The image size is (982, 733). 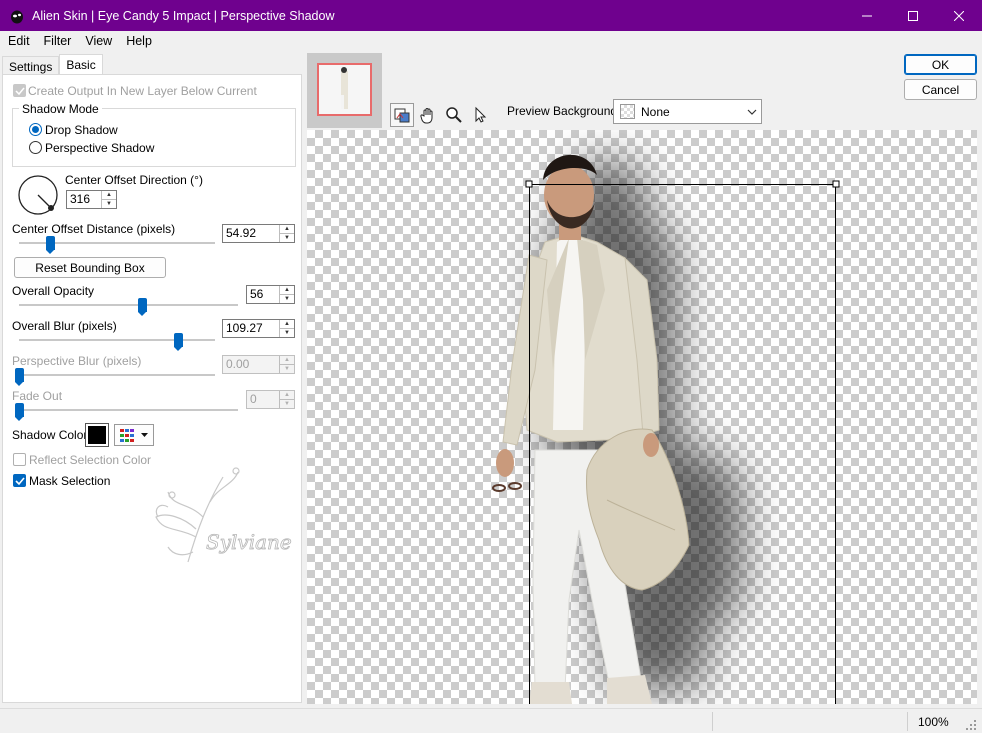 I want to click on navigator-viewport-rect, so click(x=344, y=89).